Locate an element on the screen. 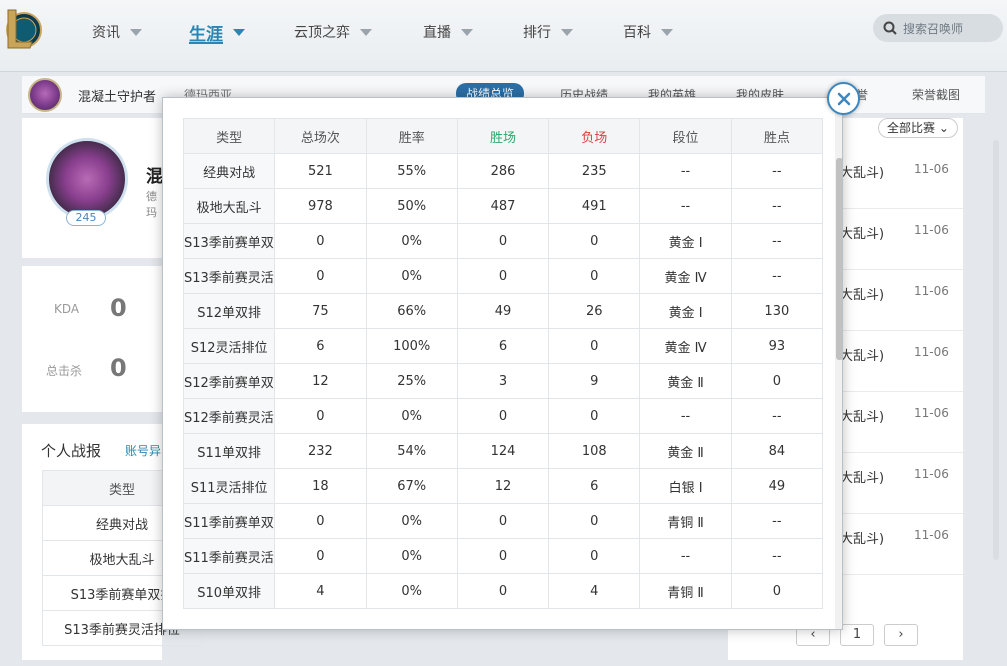 Image resolution: width=1007 pixels, height=666 pixels. summoner-name: 混凝土守护者 is located at coordinates (117, 97).